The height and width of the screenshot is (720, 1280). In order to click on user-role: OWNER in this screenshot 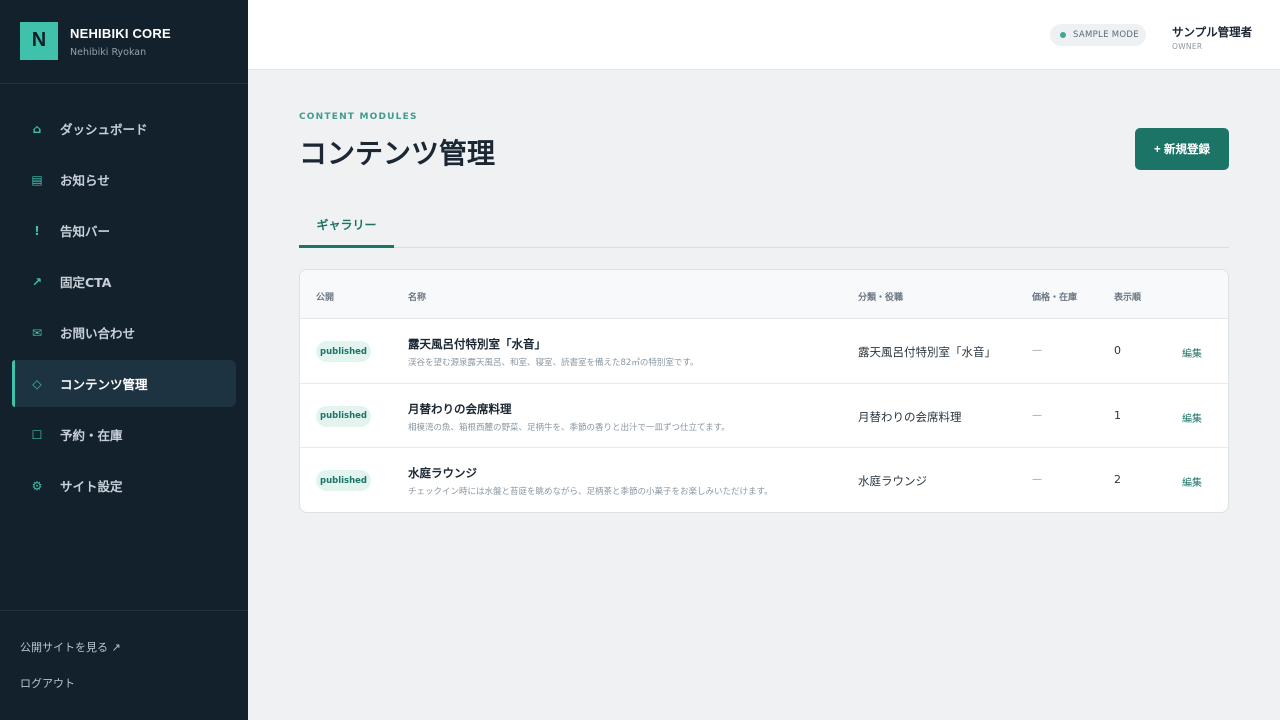, I will do `click(1187, 46)`.